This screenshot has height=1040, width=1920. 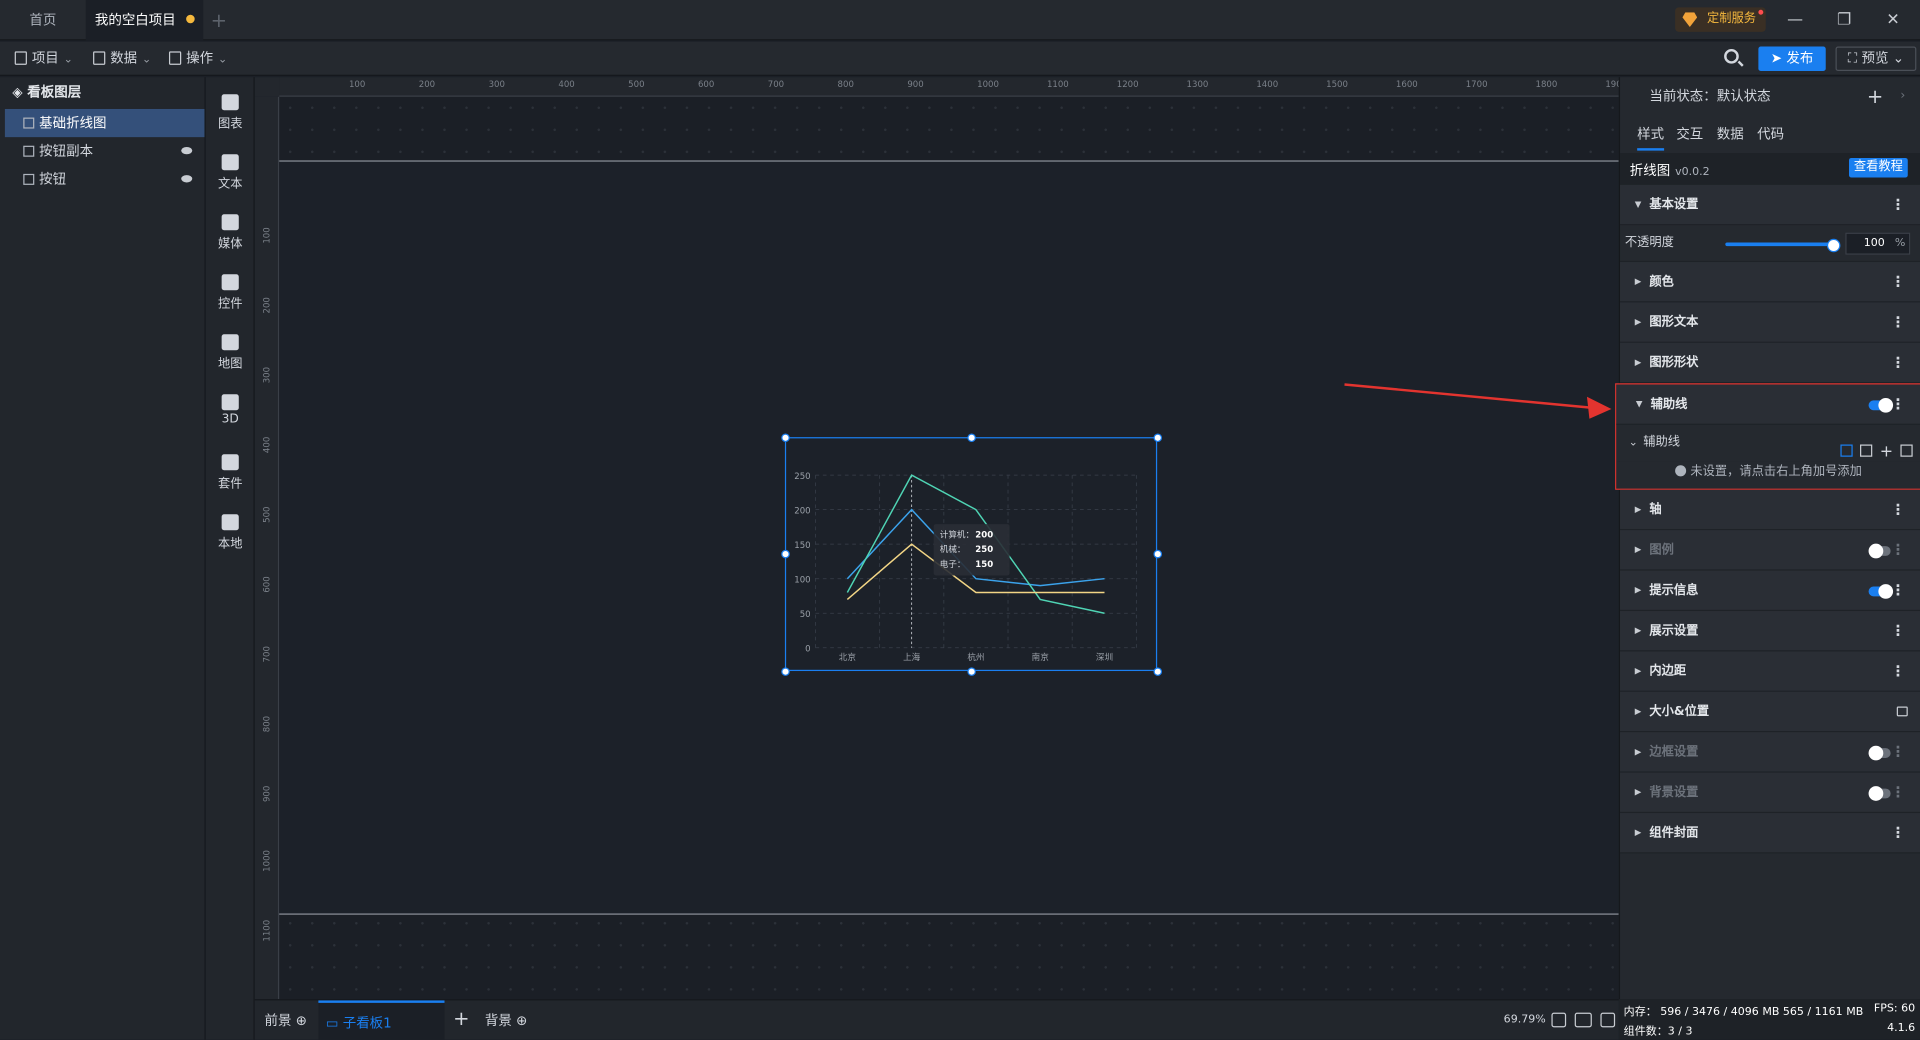 I want to click on section-basic-settings: ▼ 基本设置 ⋮, so click(x=1770, y=205).